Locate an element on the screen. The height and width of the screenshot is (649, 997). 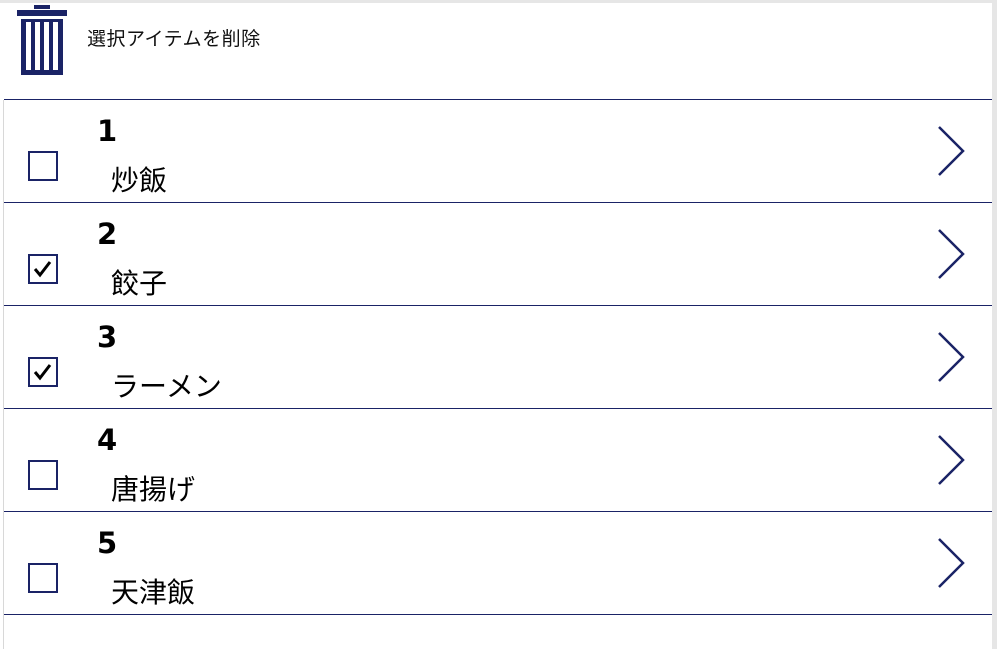
item-id: 2 is located at coordinates (107, 234).